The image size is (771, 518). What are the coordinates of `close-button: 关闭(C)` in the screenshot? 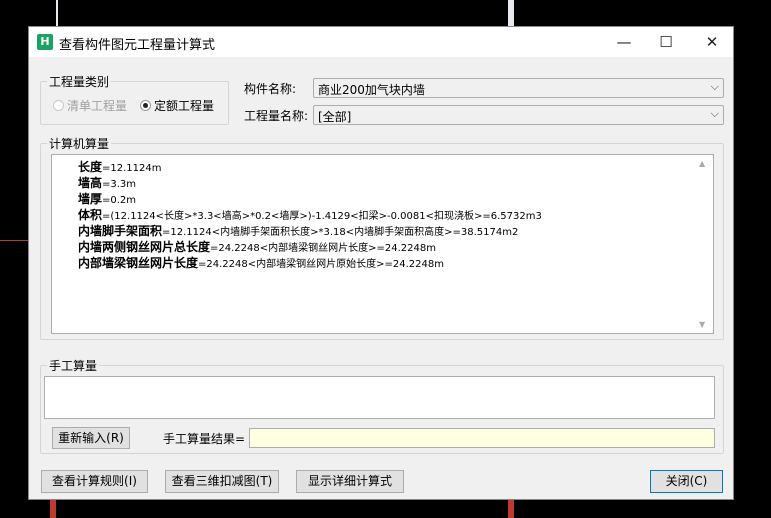 It's located at (686, 481).